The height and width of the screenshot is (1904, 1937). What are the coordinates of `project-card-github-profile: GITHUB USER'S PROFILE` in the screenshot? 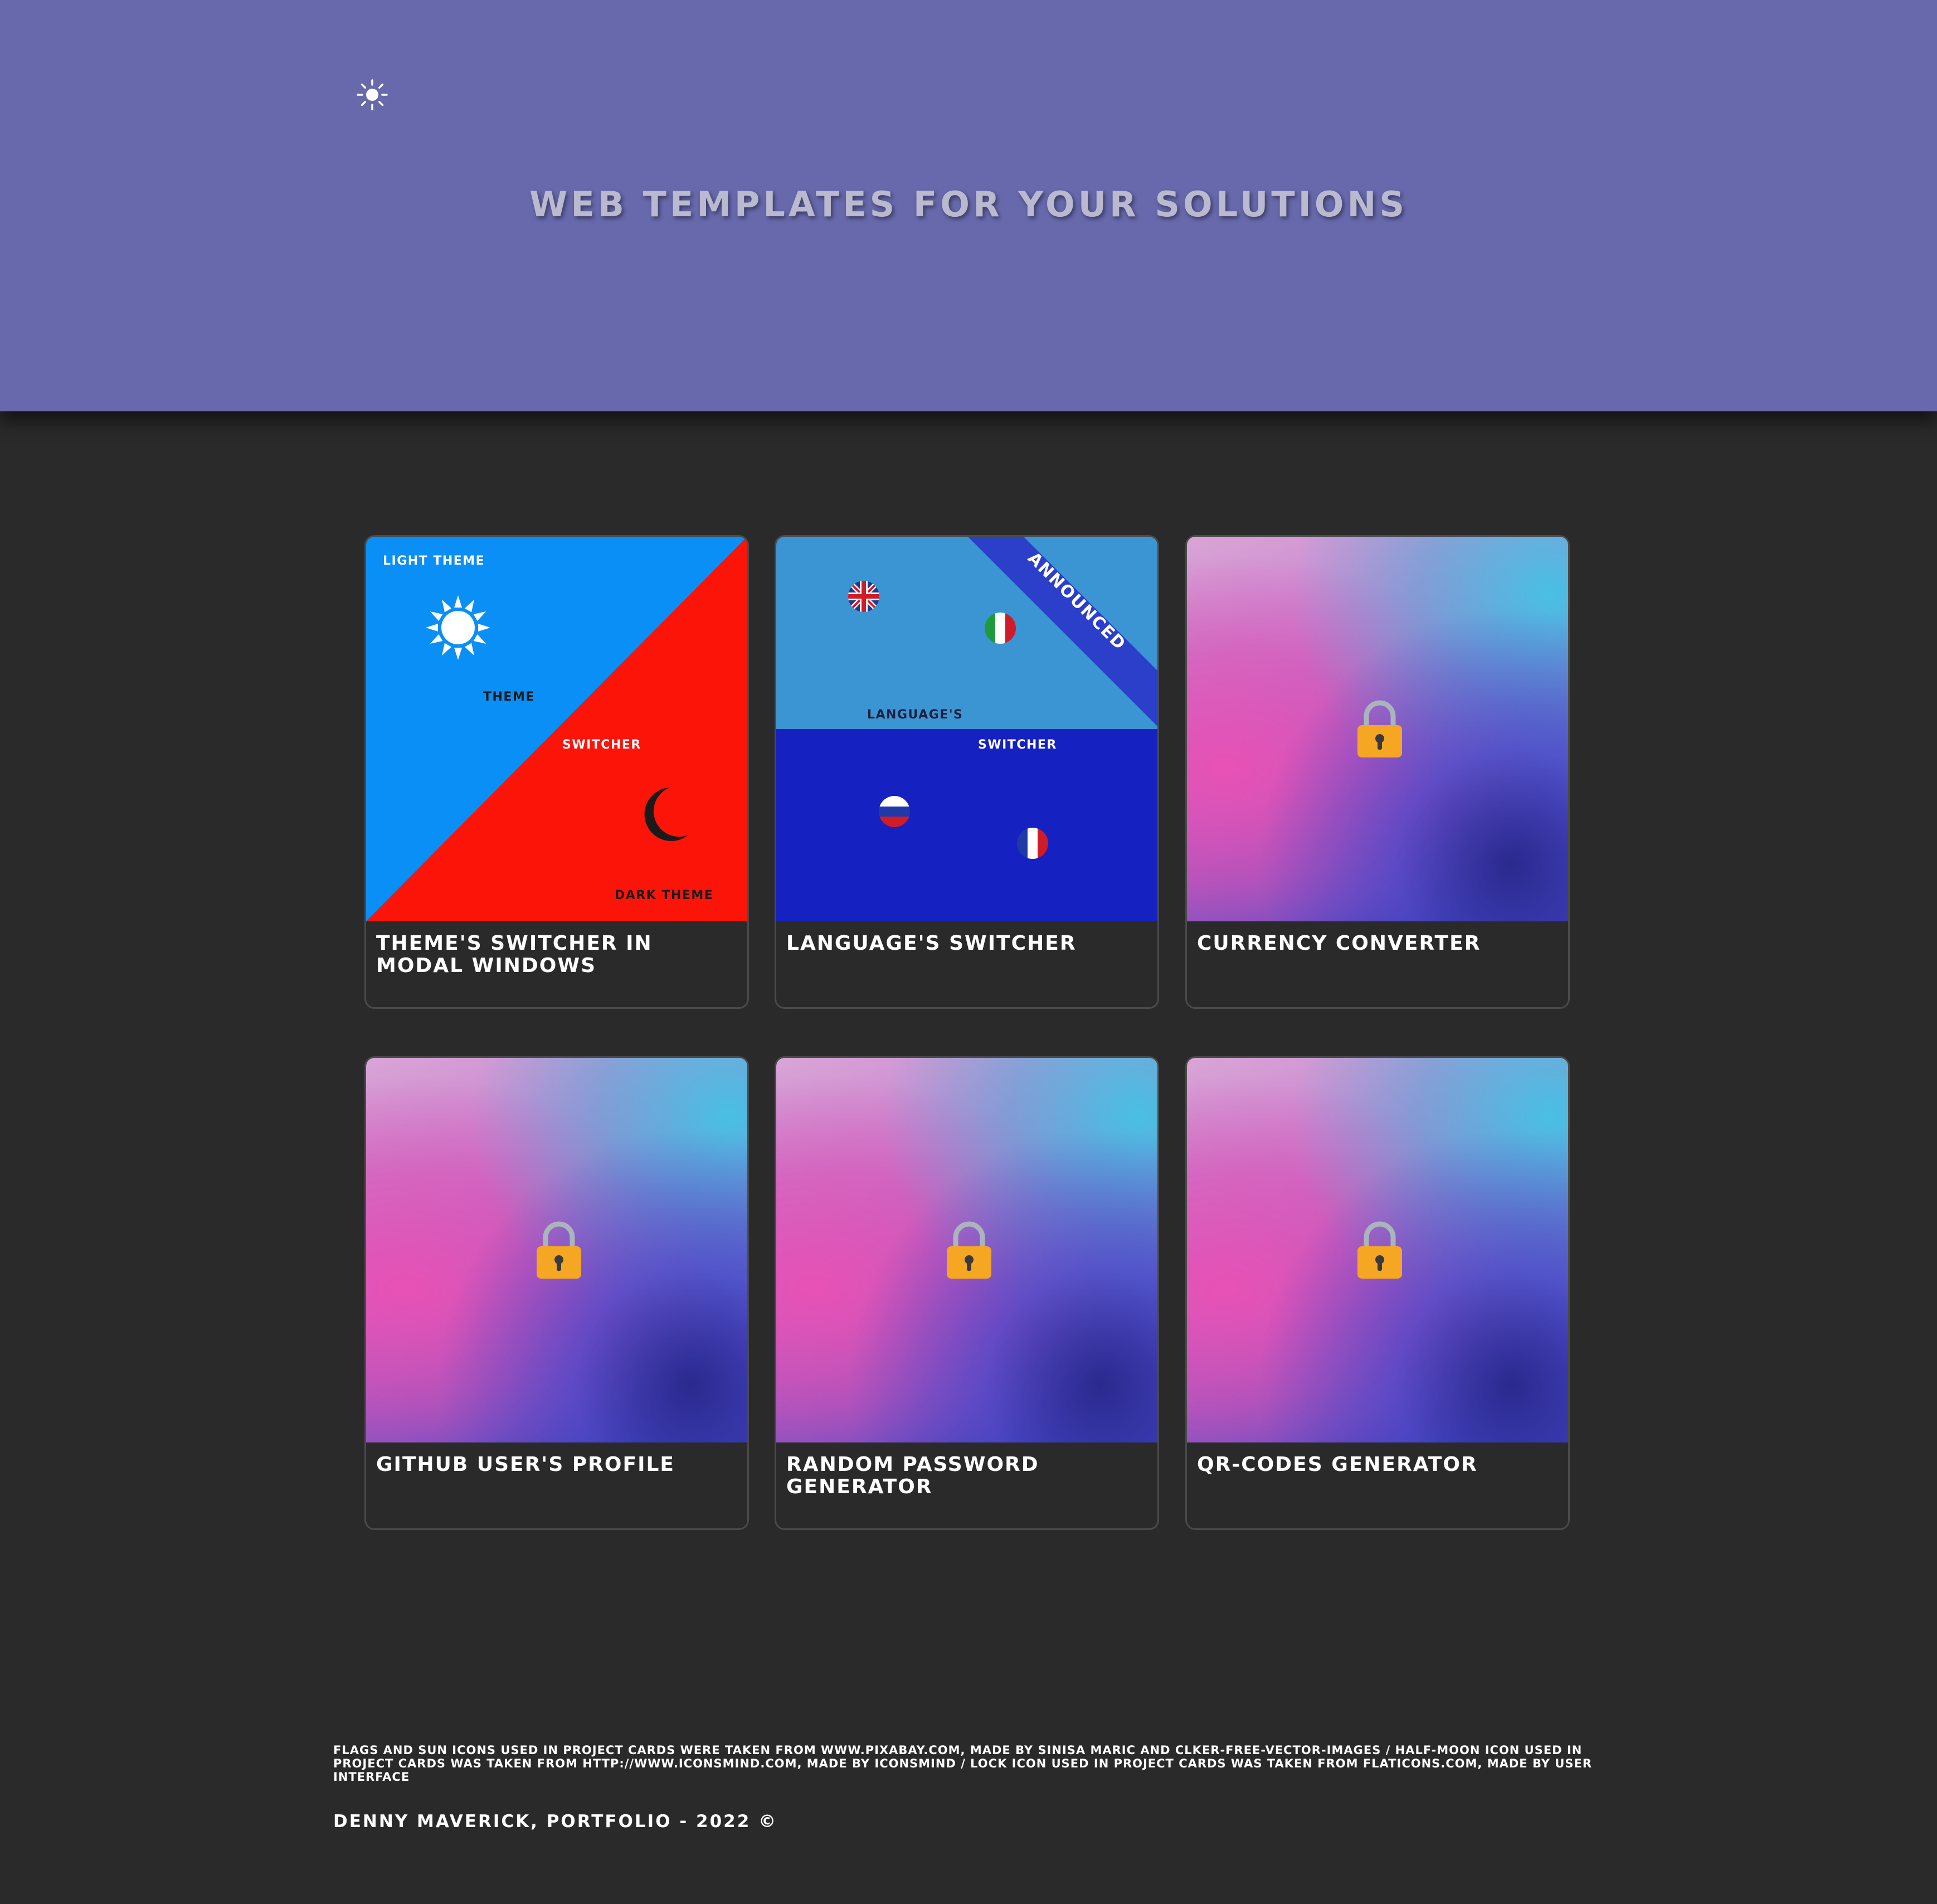 It's located at (556, 1293).